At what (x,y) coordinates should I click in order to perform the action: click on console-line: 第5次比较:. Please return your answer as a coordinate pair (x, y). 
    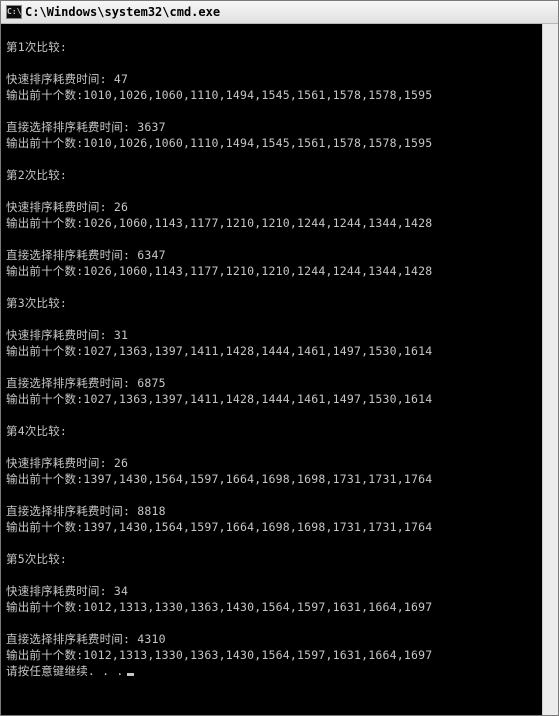
    Looking at the image, I should click on (37, 559).